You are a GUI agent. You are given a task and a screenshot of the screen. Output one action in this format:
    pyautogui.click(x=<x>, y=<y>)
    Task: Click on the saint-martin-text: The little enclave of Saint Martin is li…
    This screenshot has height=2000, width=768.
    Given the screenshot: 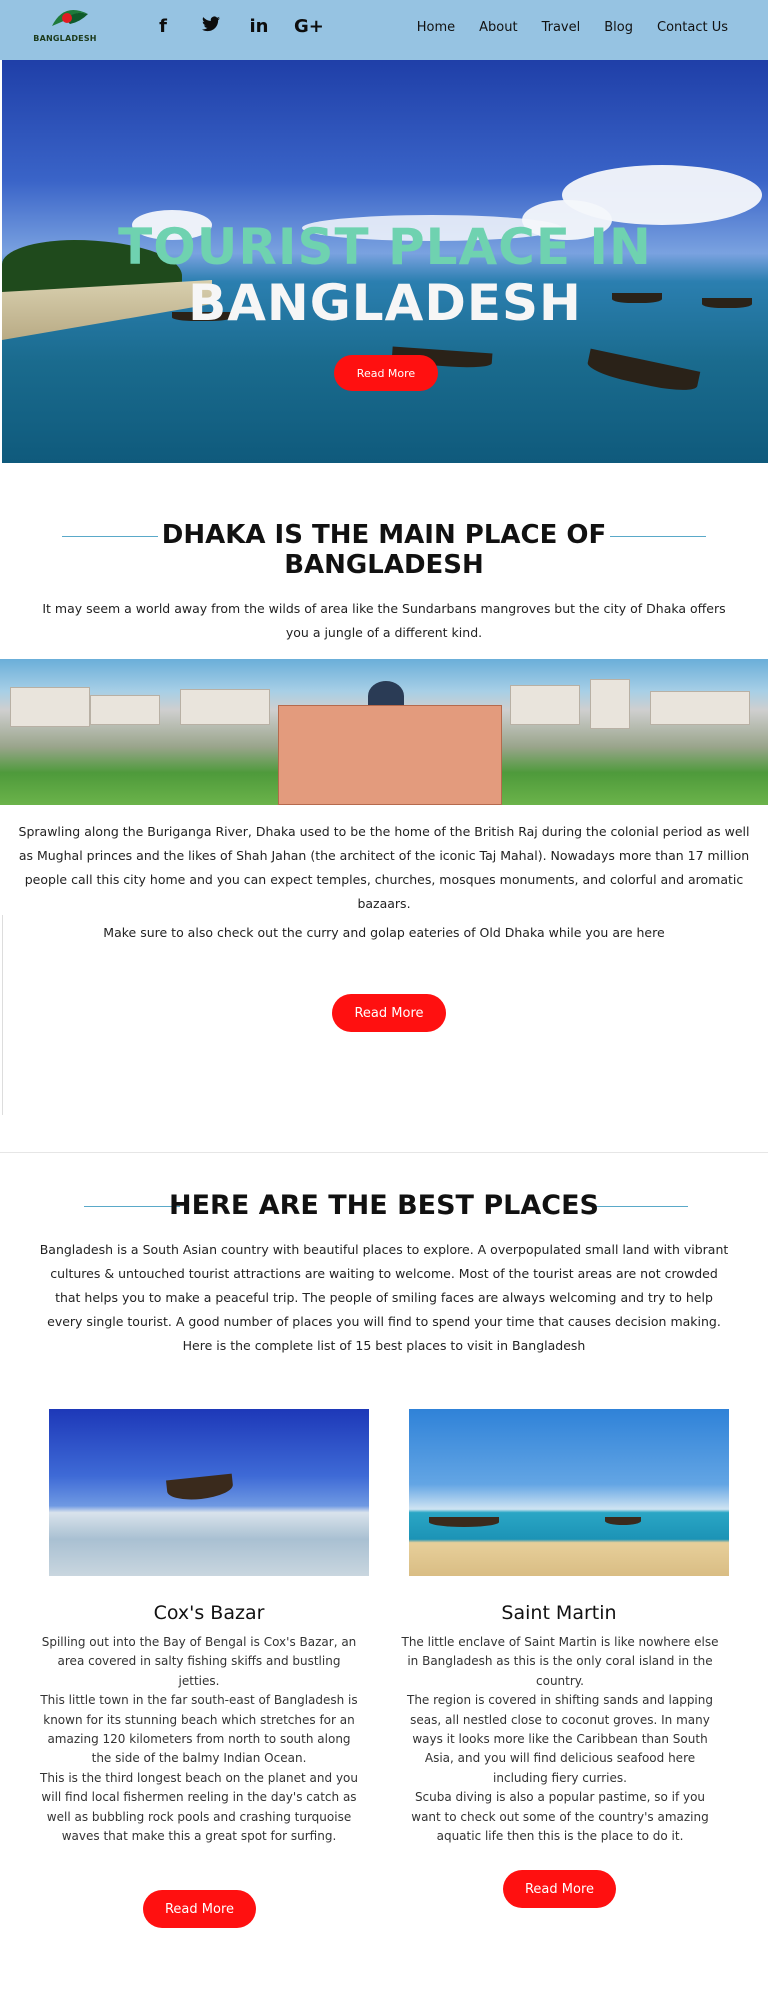 What is the action you would take?
    pyautogui.click(x=560, y=1739)
    